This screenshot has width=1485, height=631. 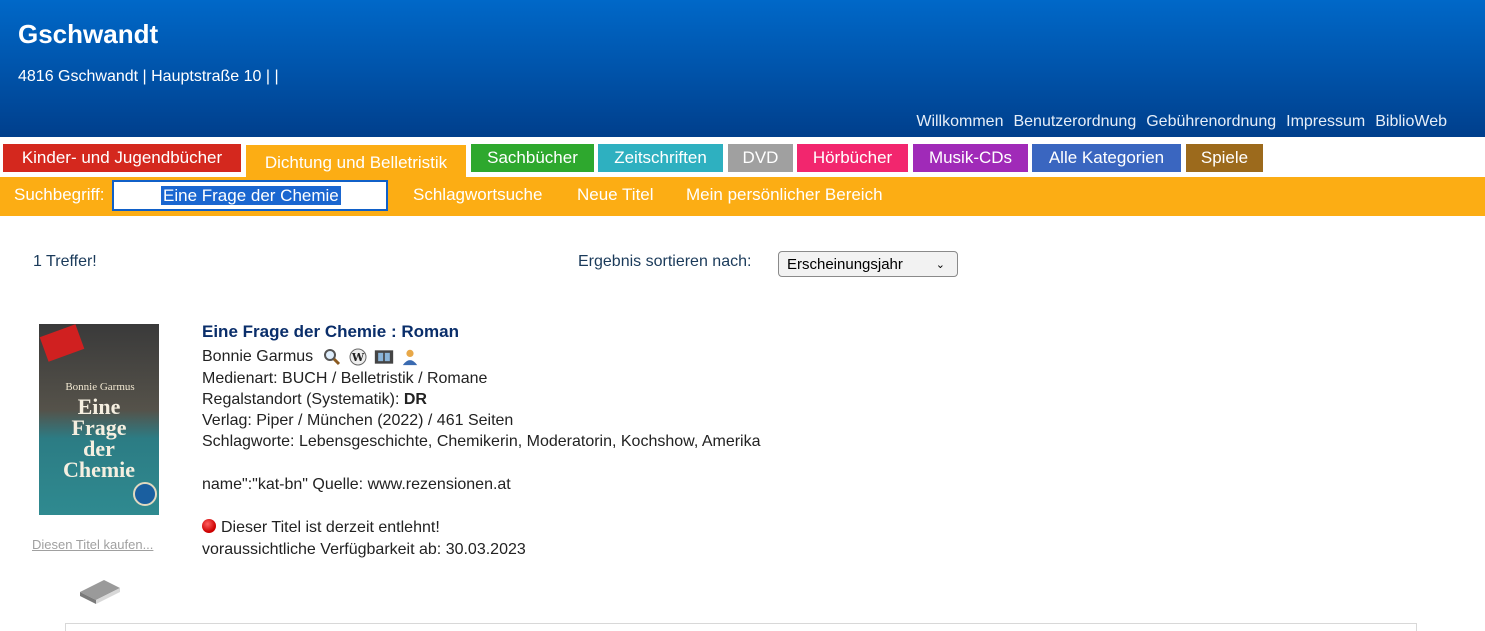 I want to click on result-title-link: Eine Frage der Chemie : Roman, so click(x=330, y=332).